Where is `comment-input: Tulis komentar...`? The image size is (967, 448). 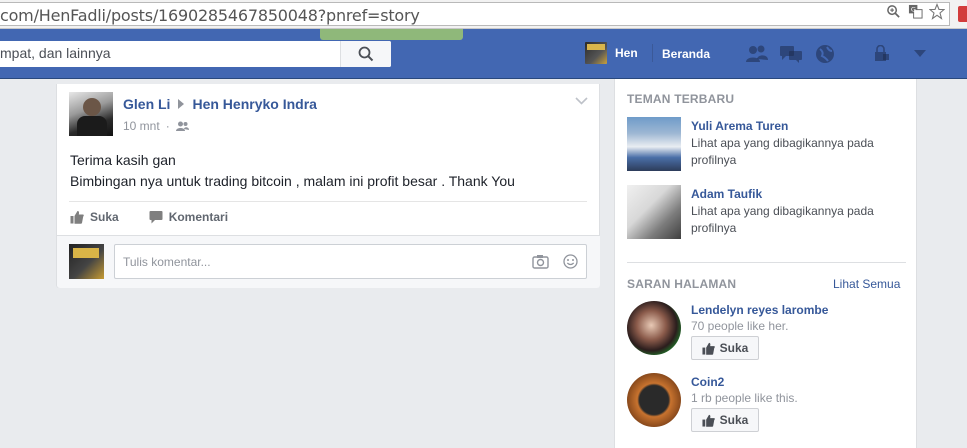
comment-input: Tulis komentar... is located at coordinates (350, 261).